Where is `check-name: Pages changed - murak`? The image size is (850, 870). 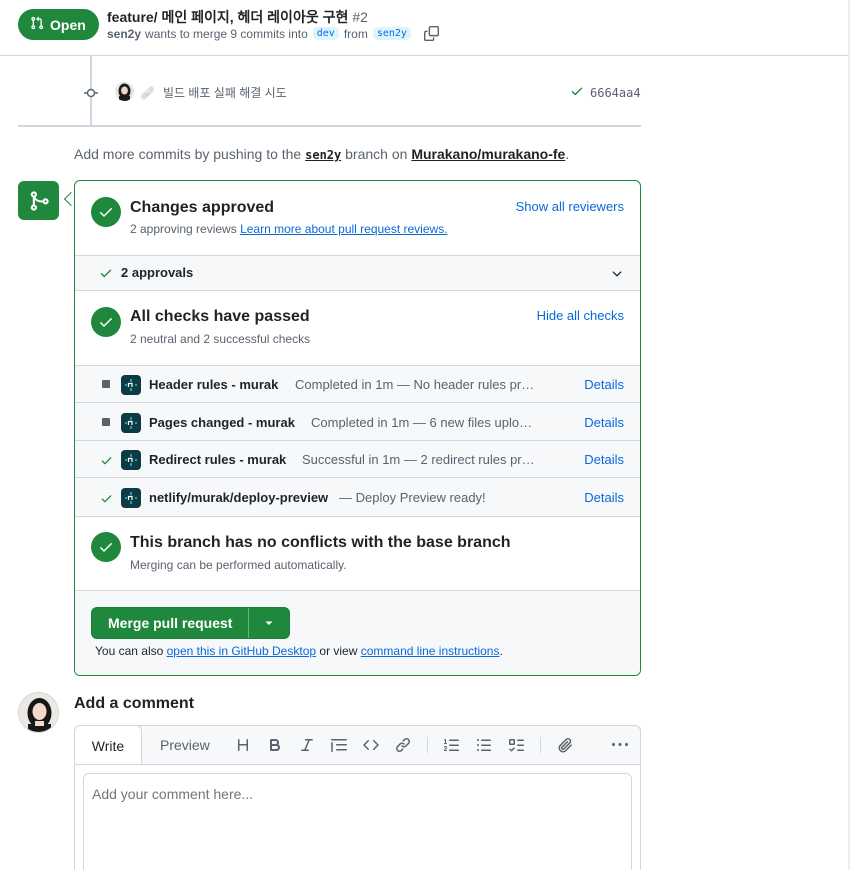 check-name: Pages changed - murak is located at coordinates (222, 422).